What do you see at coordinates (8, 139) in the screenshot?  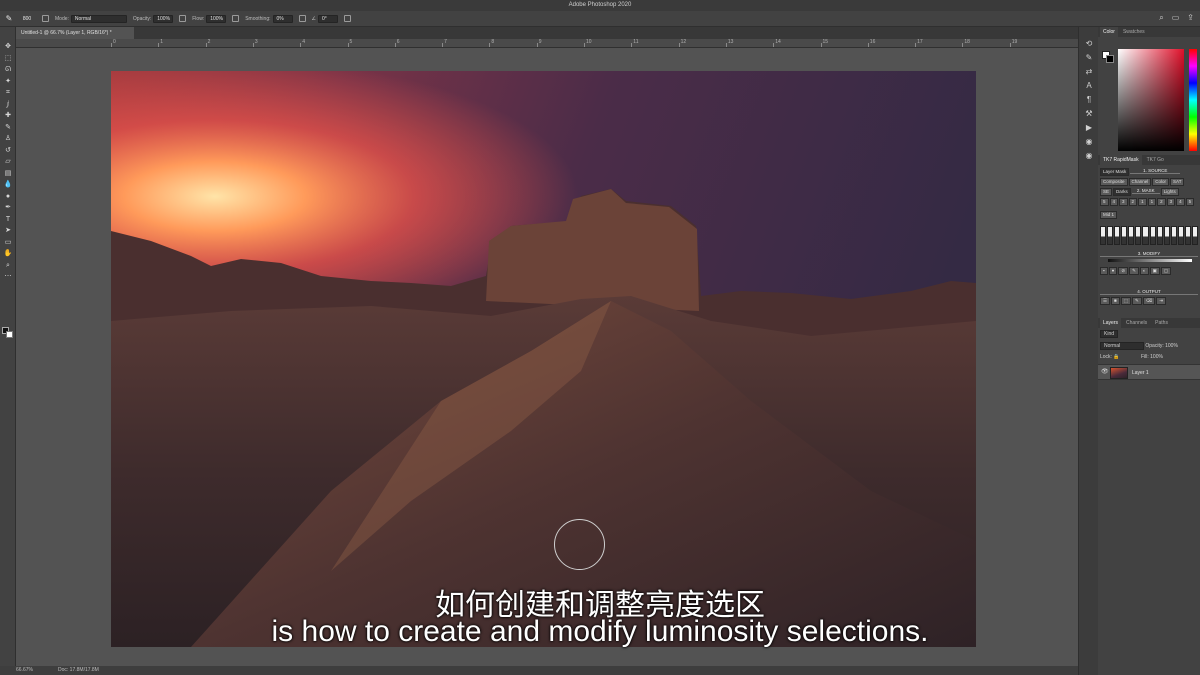 I see `stamp-tool-icon: ♙` at bounding box center [8, 139].